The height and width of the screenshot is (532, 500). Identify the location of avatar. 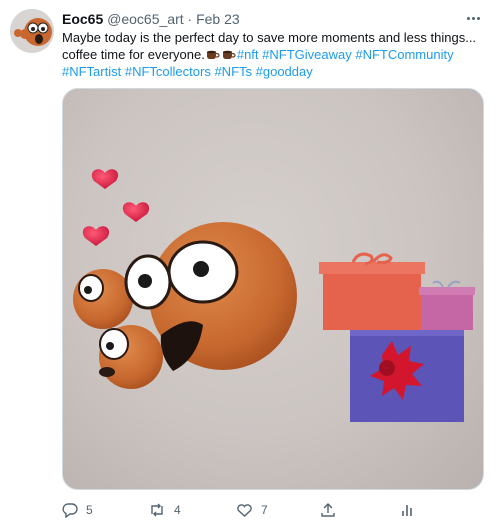
(32, 31).